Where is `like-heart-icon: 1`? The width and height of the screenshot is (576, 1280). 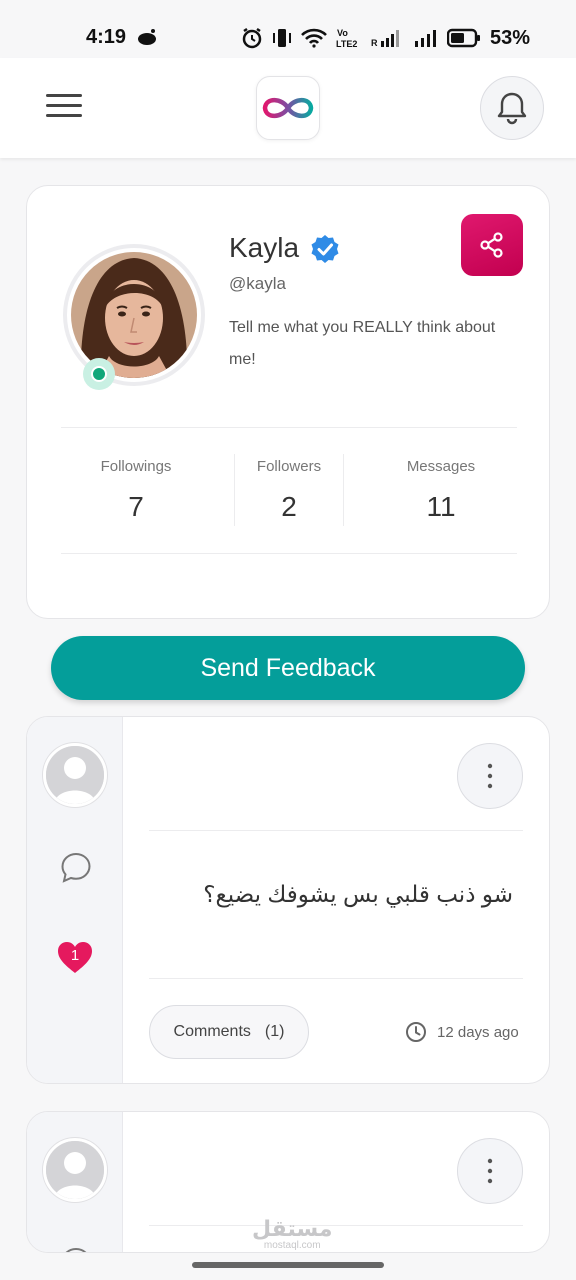
like-heart-icon: 1 is located at coordinates (75, 958).